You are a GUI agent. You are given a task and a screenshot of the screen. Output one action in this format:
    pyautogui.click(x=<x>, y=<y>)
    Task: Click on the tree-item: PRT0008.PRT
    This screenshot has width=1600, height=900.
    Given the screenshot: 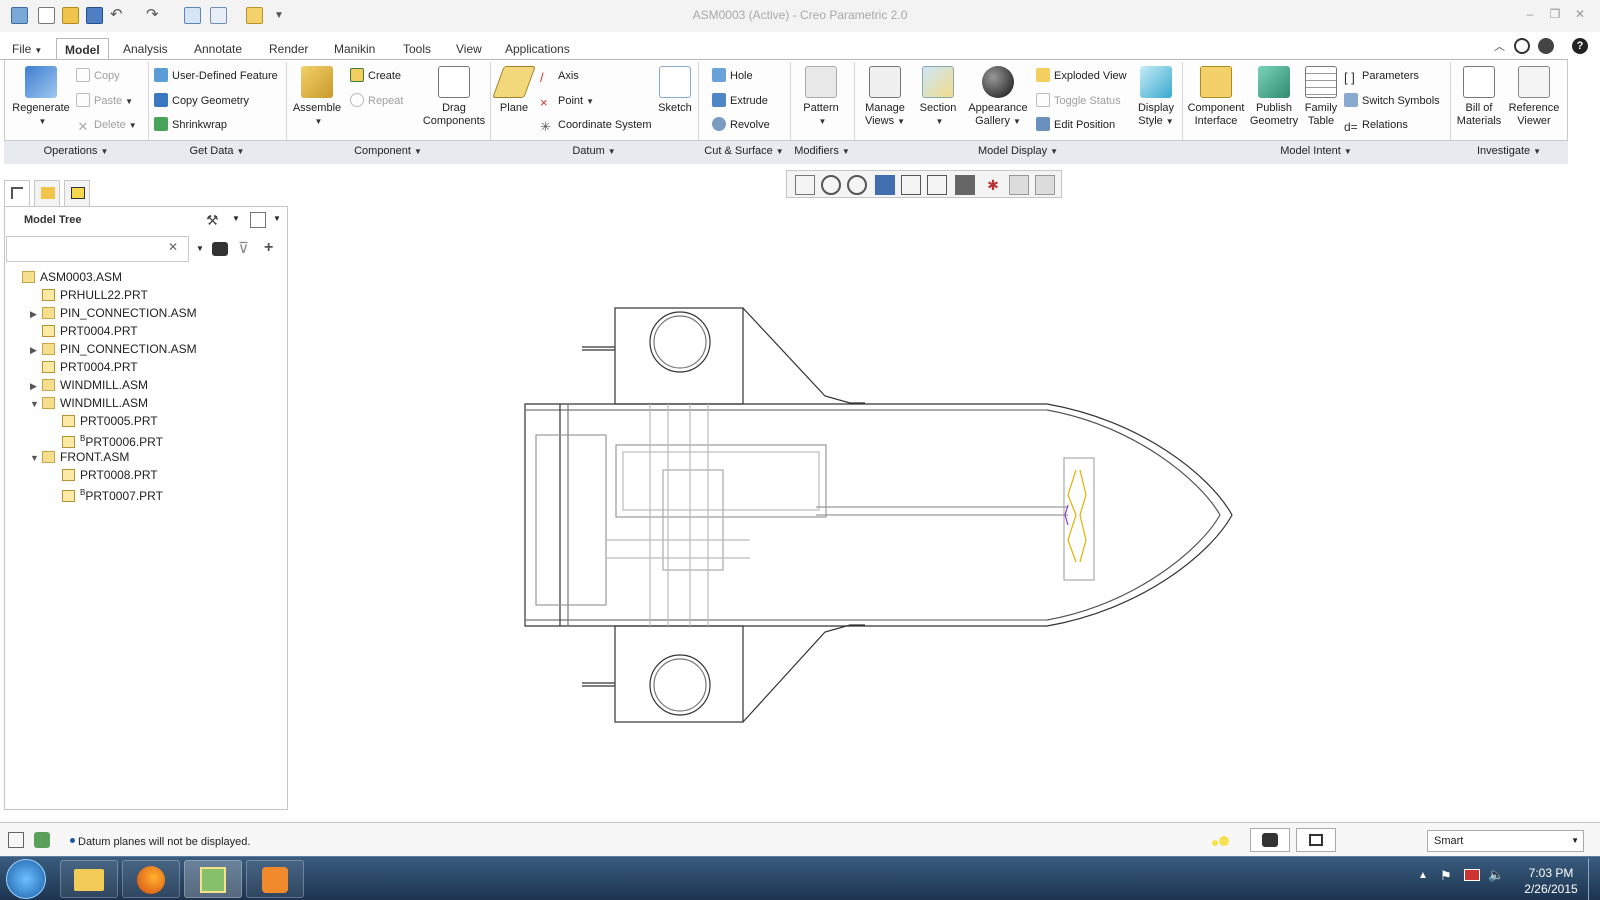 What is the action you would take?
    pyautogui.click(x=104, y=475)
    